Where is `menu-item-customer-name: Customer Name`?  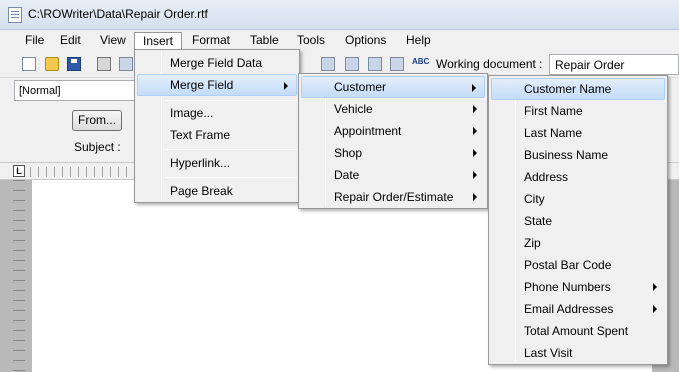
menu-item-customer-name: Customer Name is located at coordinates (578, 89).